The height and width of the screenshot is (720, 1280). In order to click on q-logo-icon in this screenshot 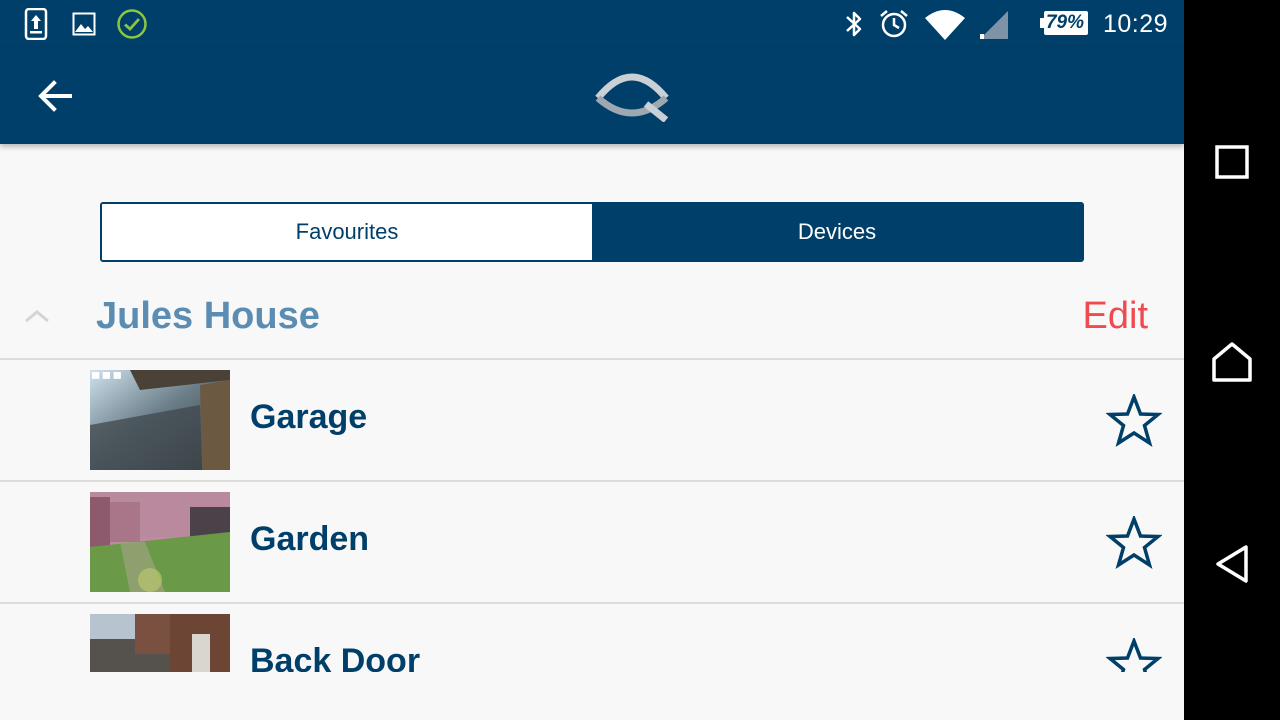, I will do `click(633, 96)`.